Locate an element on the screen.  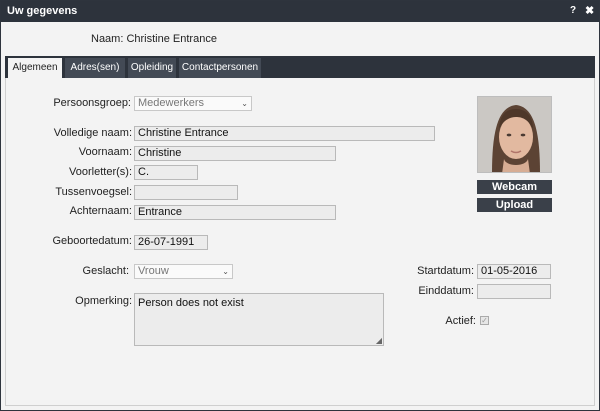
actief-label: Actief: is located at coordinates (460, 321).